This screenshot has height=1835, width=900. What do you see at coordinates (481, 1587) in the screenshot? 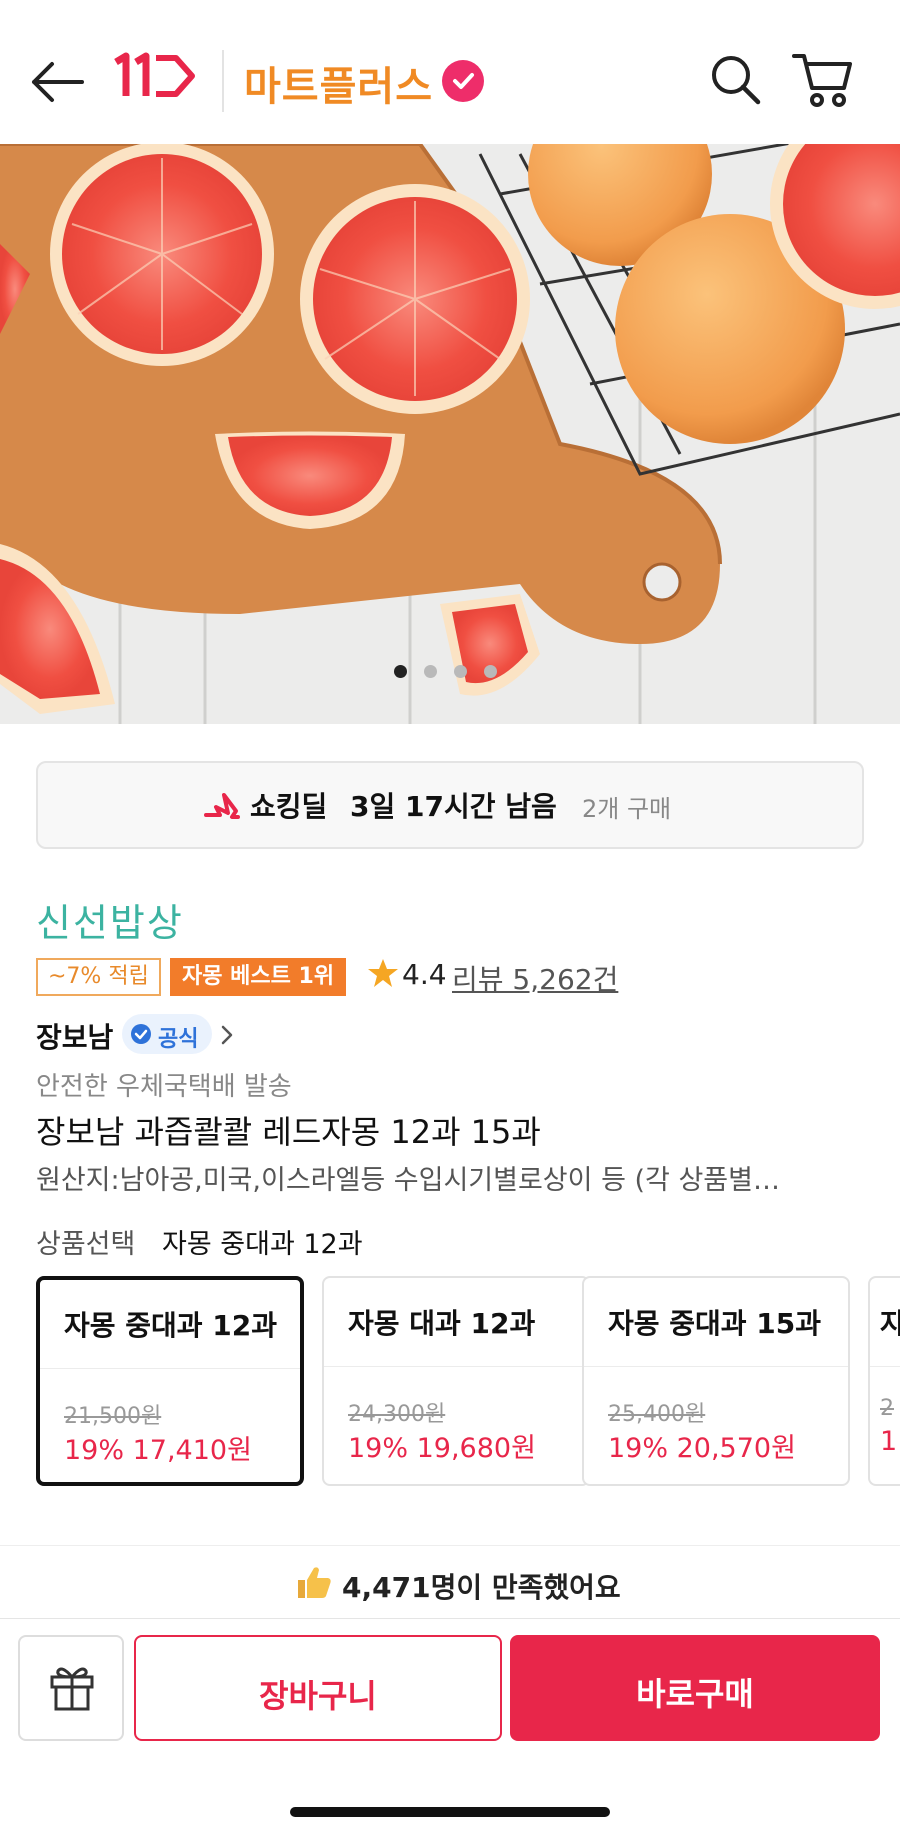
I see `satisfaction-text: 4,471명이 만족했어요` at bounding box center [481, 1587].